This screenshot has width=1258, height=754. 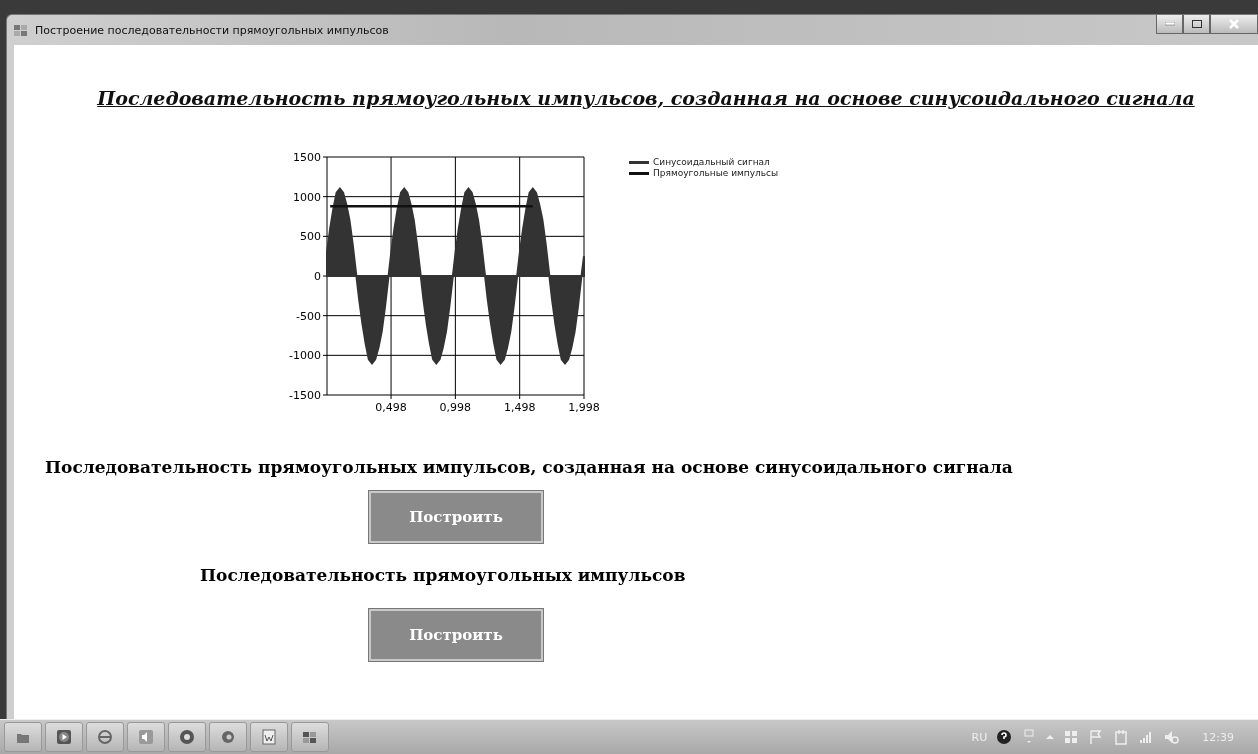 I want to click on axis-label: -1000, so click(x=305, y=356).